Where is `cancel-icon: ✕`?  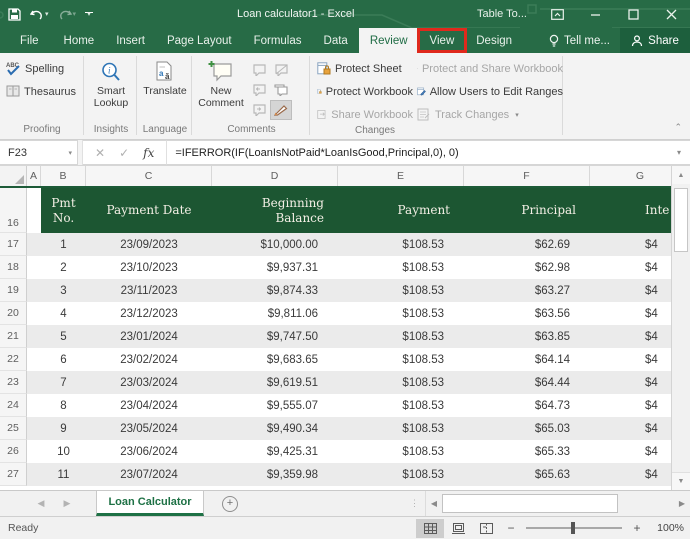
cancel-icon: ✕ is located at coordinates (100, 153).